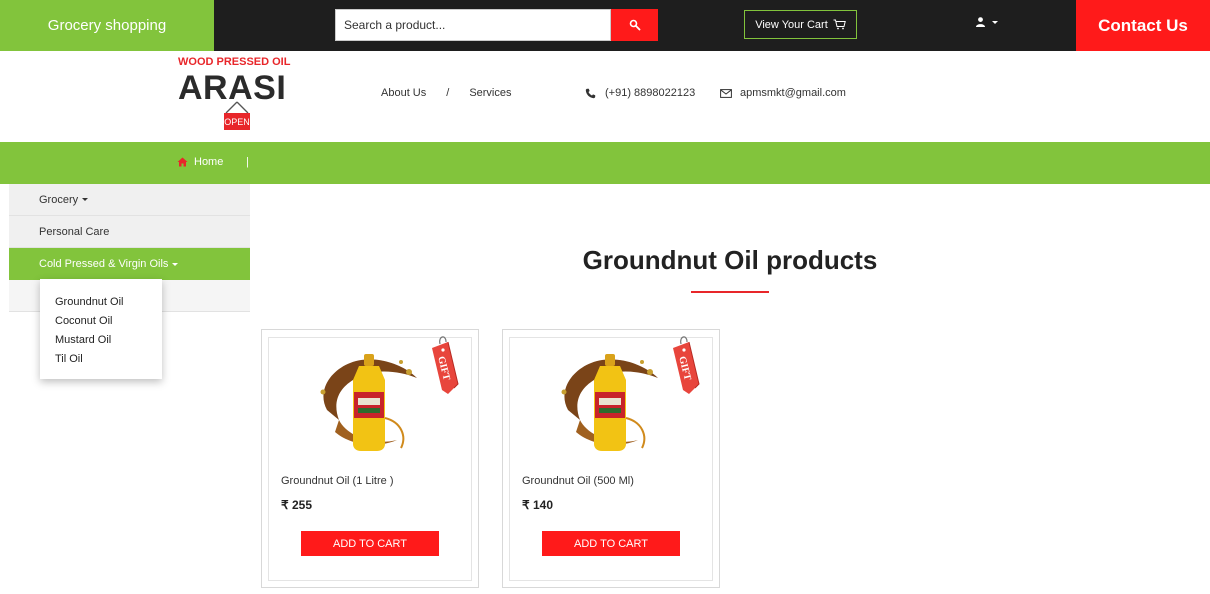 The width and height of the screenshot is (1210, 594). What do you see at coordinates (650, 93) in the screenshot?
I see `phone-number: (+91) 8898022123` at bounding box center [650, 93].